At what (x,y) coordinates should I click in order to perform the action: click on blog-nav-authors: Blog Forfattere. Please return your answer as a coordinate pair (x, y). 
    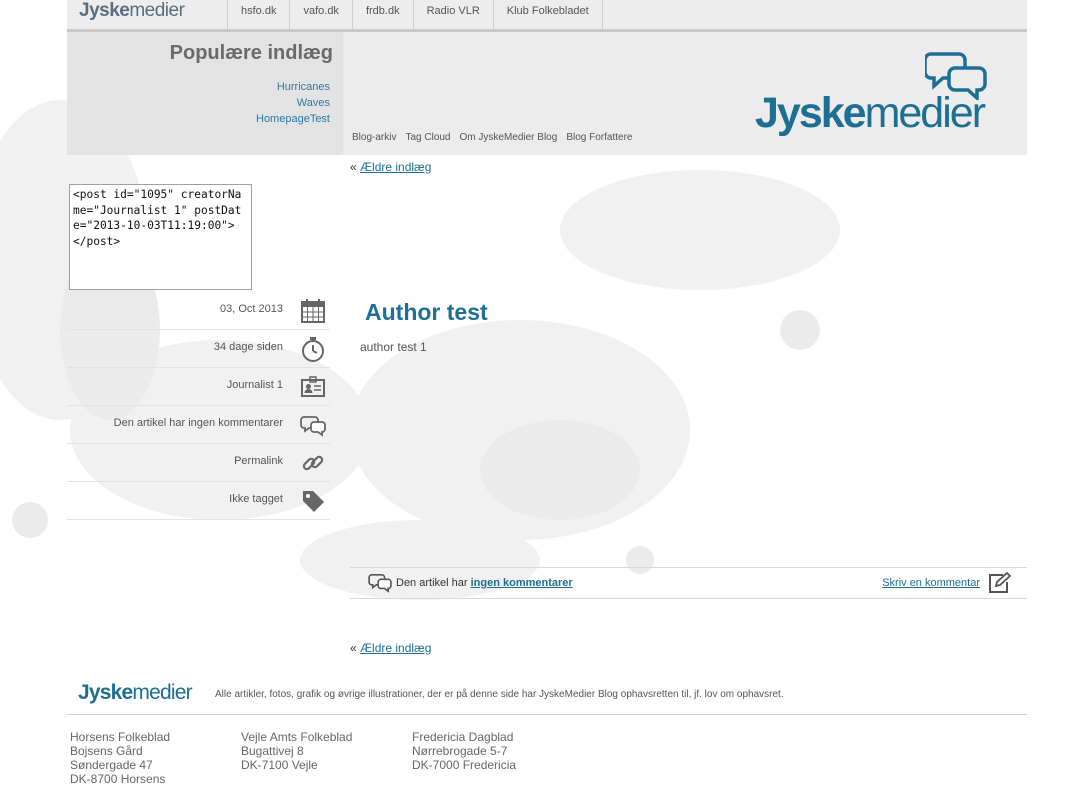
    Looking at the image, I should click on (599, 137).